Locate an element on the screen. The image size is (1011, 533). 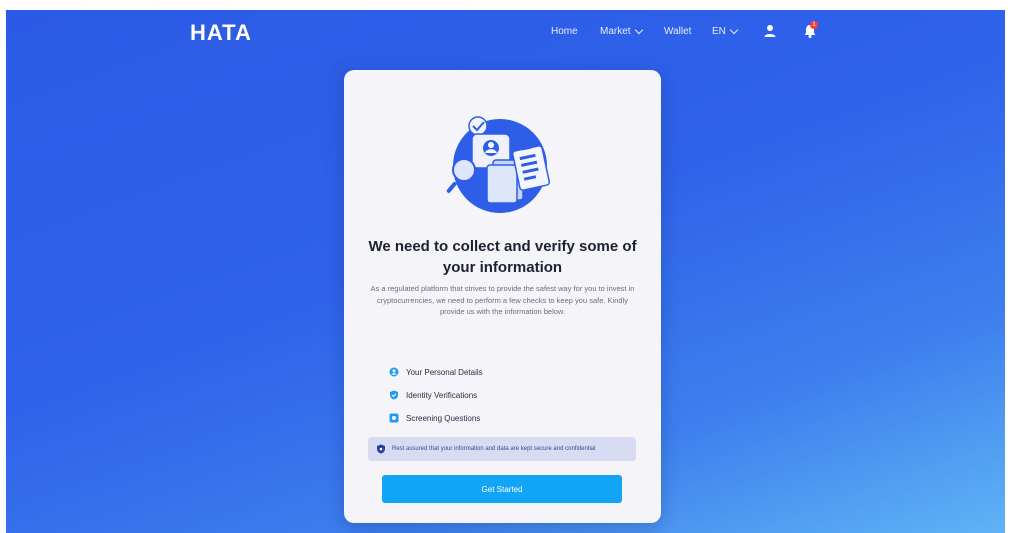
brand-logo: HATA is located at coordinates (221, 33).